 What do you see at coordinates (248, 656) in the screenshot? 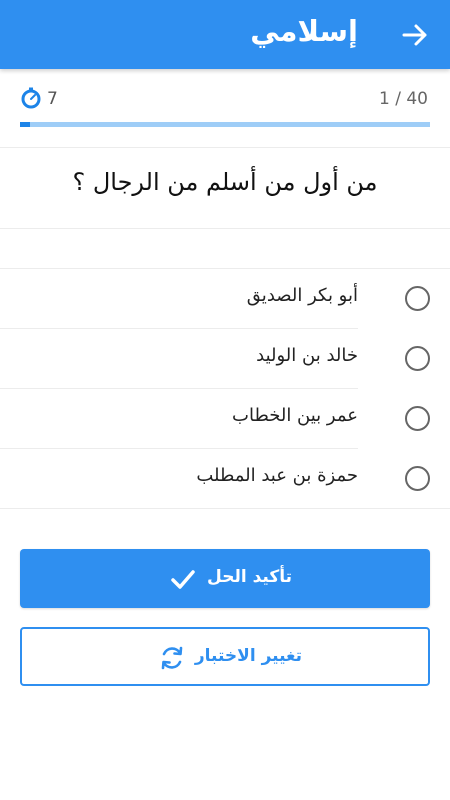
I see `change-quiz-label: تغيير الاختبار` at bounding box center [248, 656].